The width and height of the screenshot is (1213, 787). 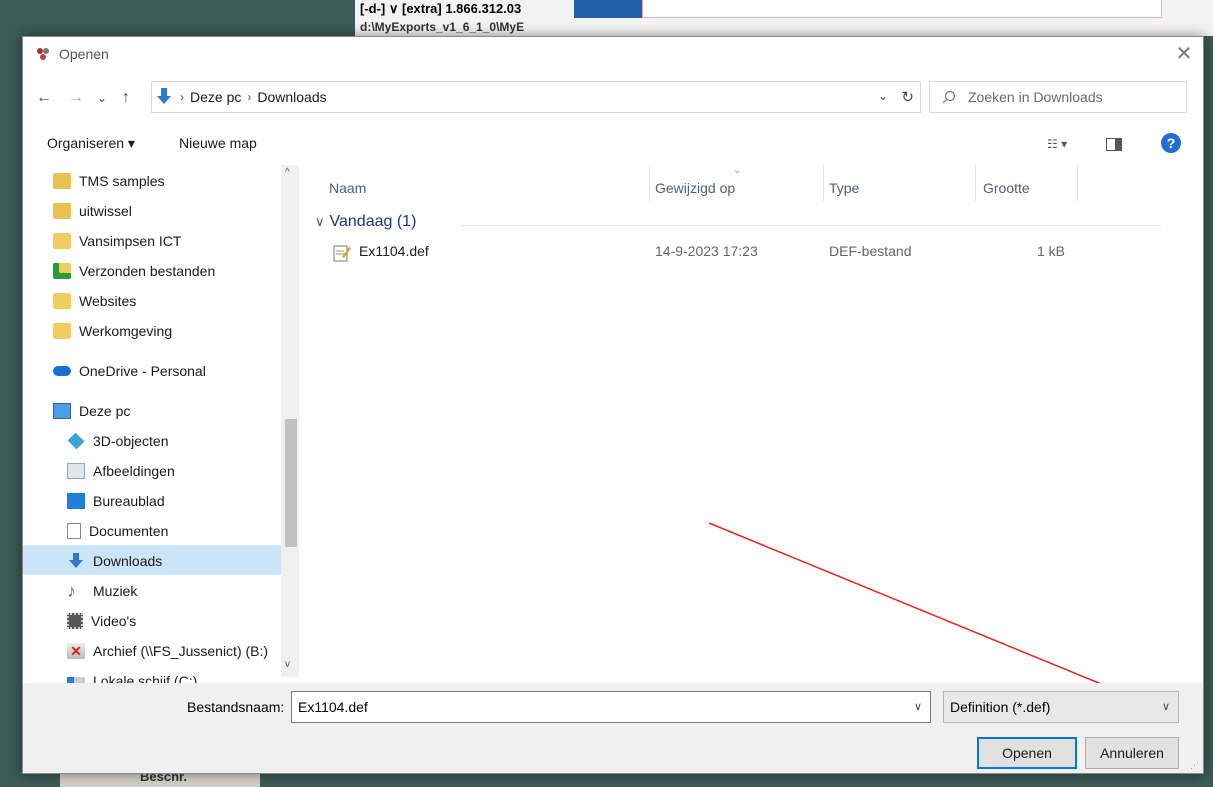 What do you see at coordinates (923, 611) in the screenshot?
I see `annotation-arrow` at bounding box center [923, 611].